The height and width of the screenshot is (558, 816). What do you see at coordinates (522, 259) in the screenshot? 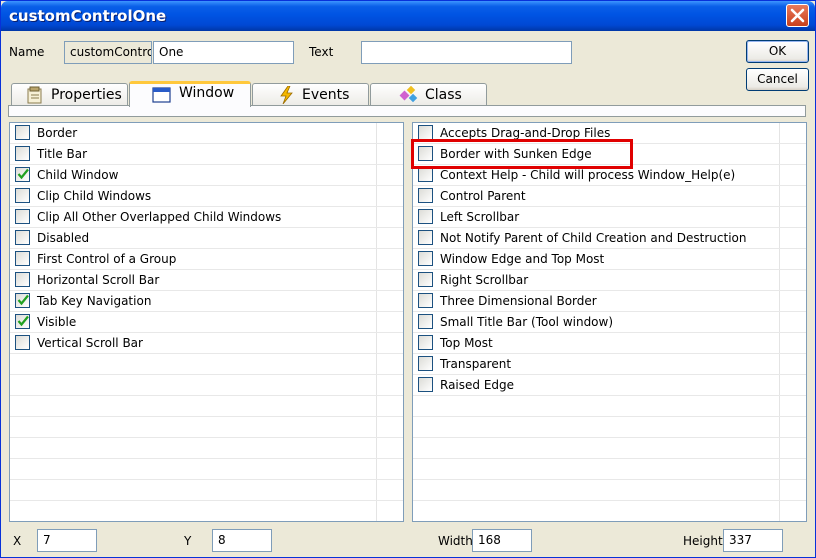
I see `option-label: Window Edge and Top Most` at bounding box center [522, 259].